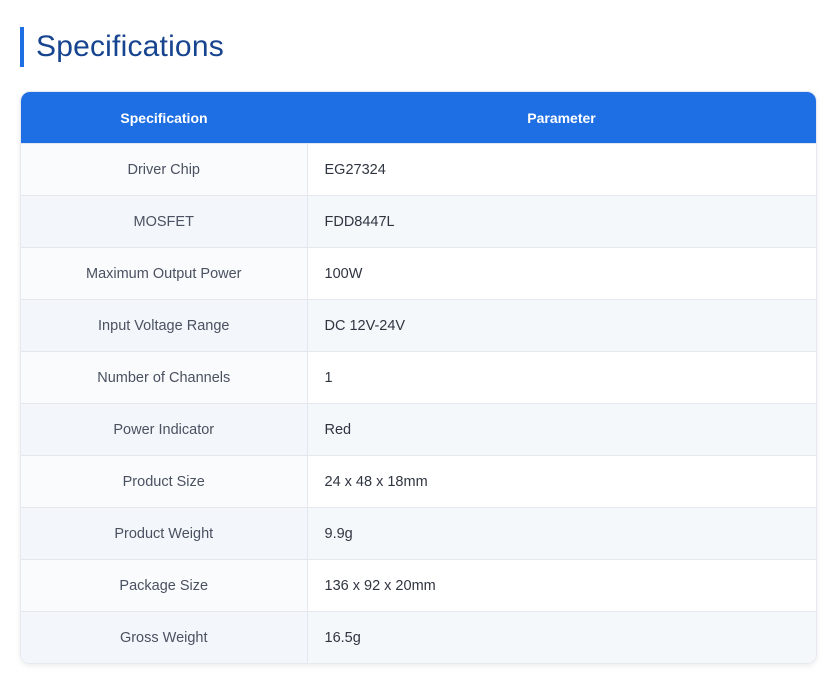 Image resolution: width=824 pixels, height=683 pixels. I want to click on spec-name-cell: MOSFET, so click(164, 221).